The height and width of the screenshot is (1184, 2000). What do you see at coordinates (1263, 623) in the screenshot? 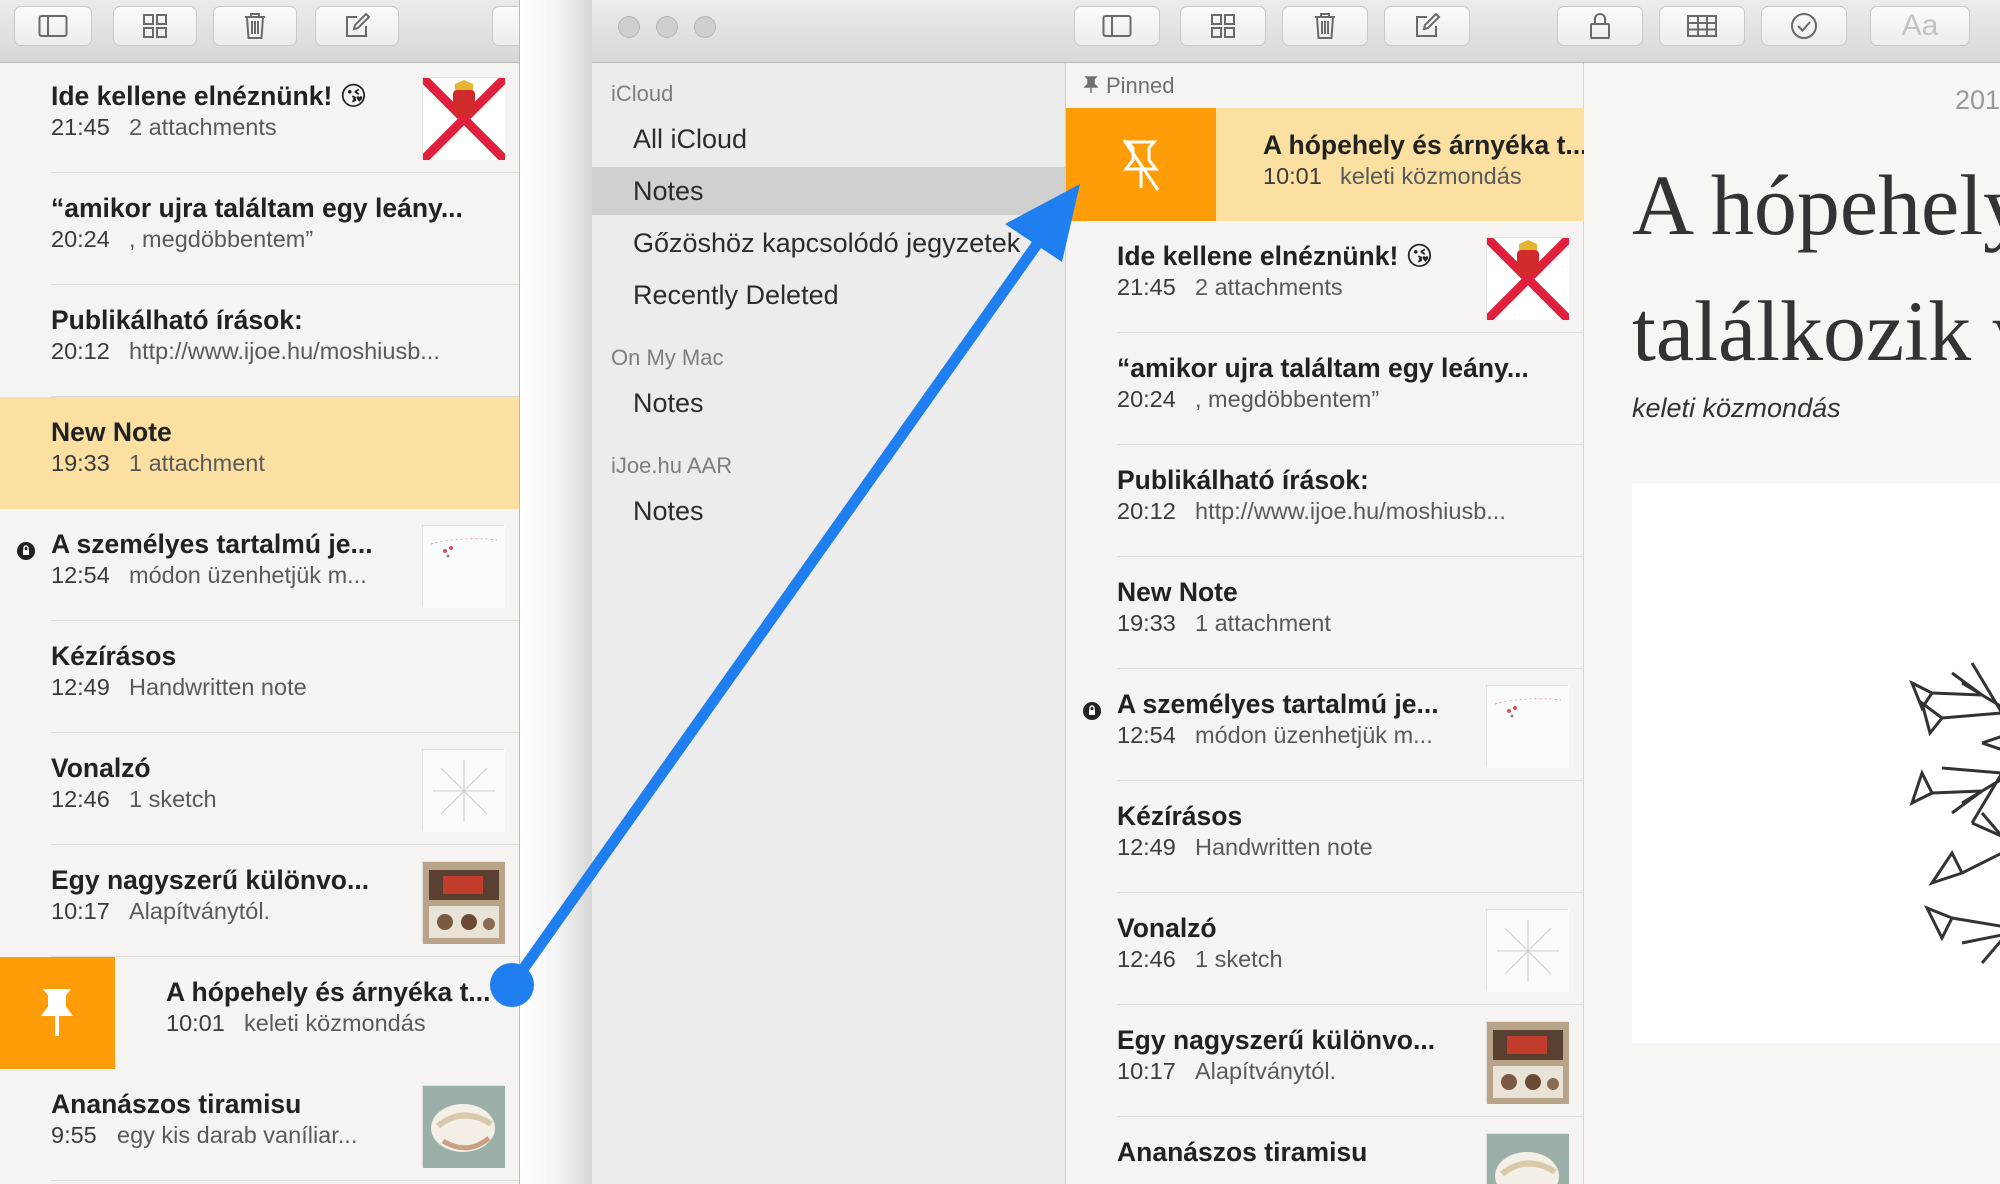
I see `note-preview: 1 attachment` at bounding box center [1263, 623].